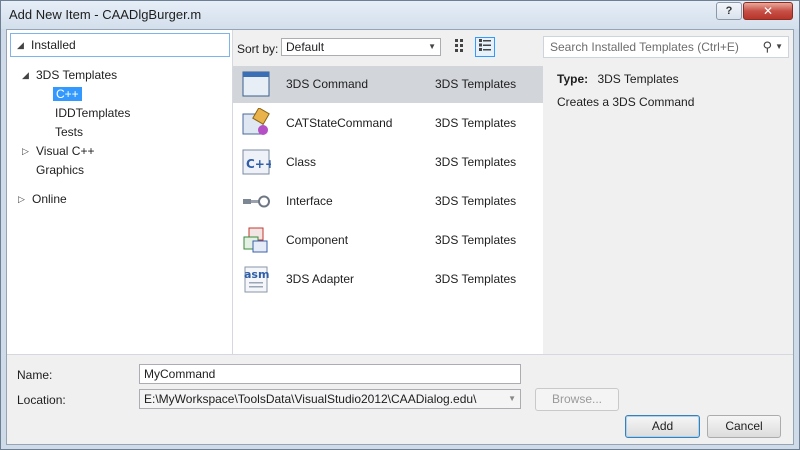  Describe the element at coordinates (768, 11) in the screenshot. I see `close-button: ✕` at that location.